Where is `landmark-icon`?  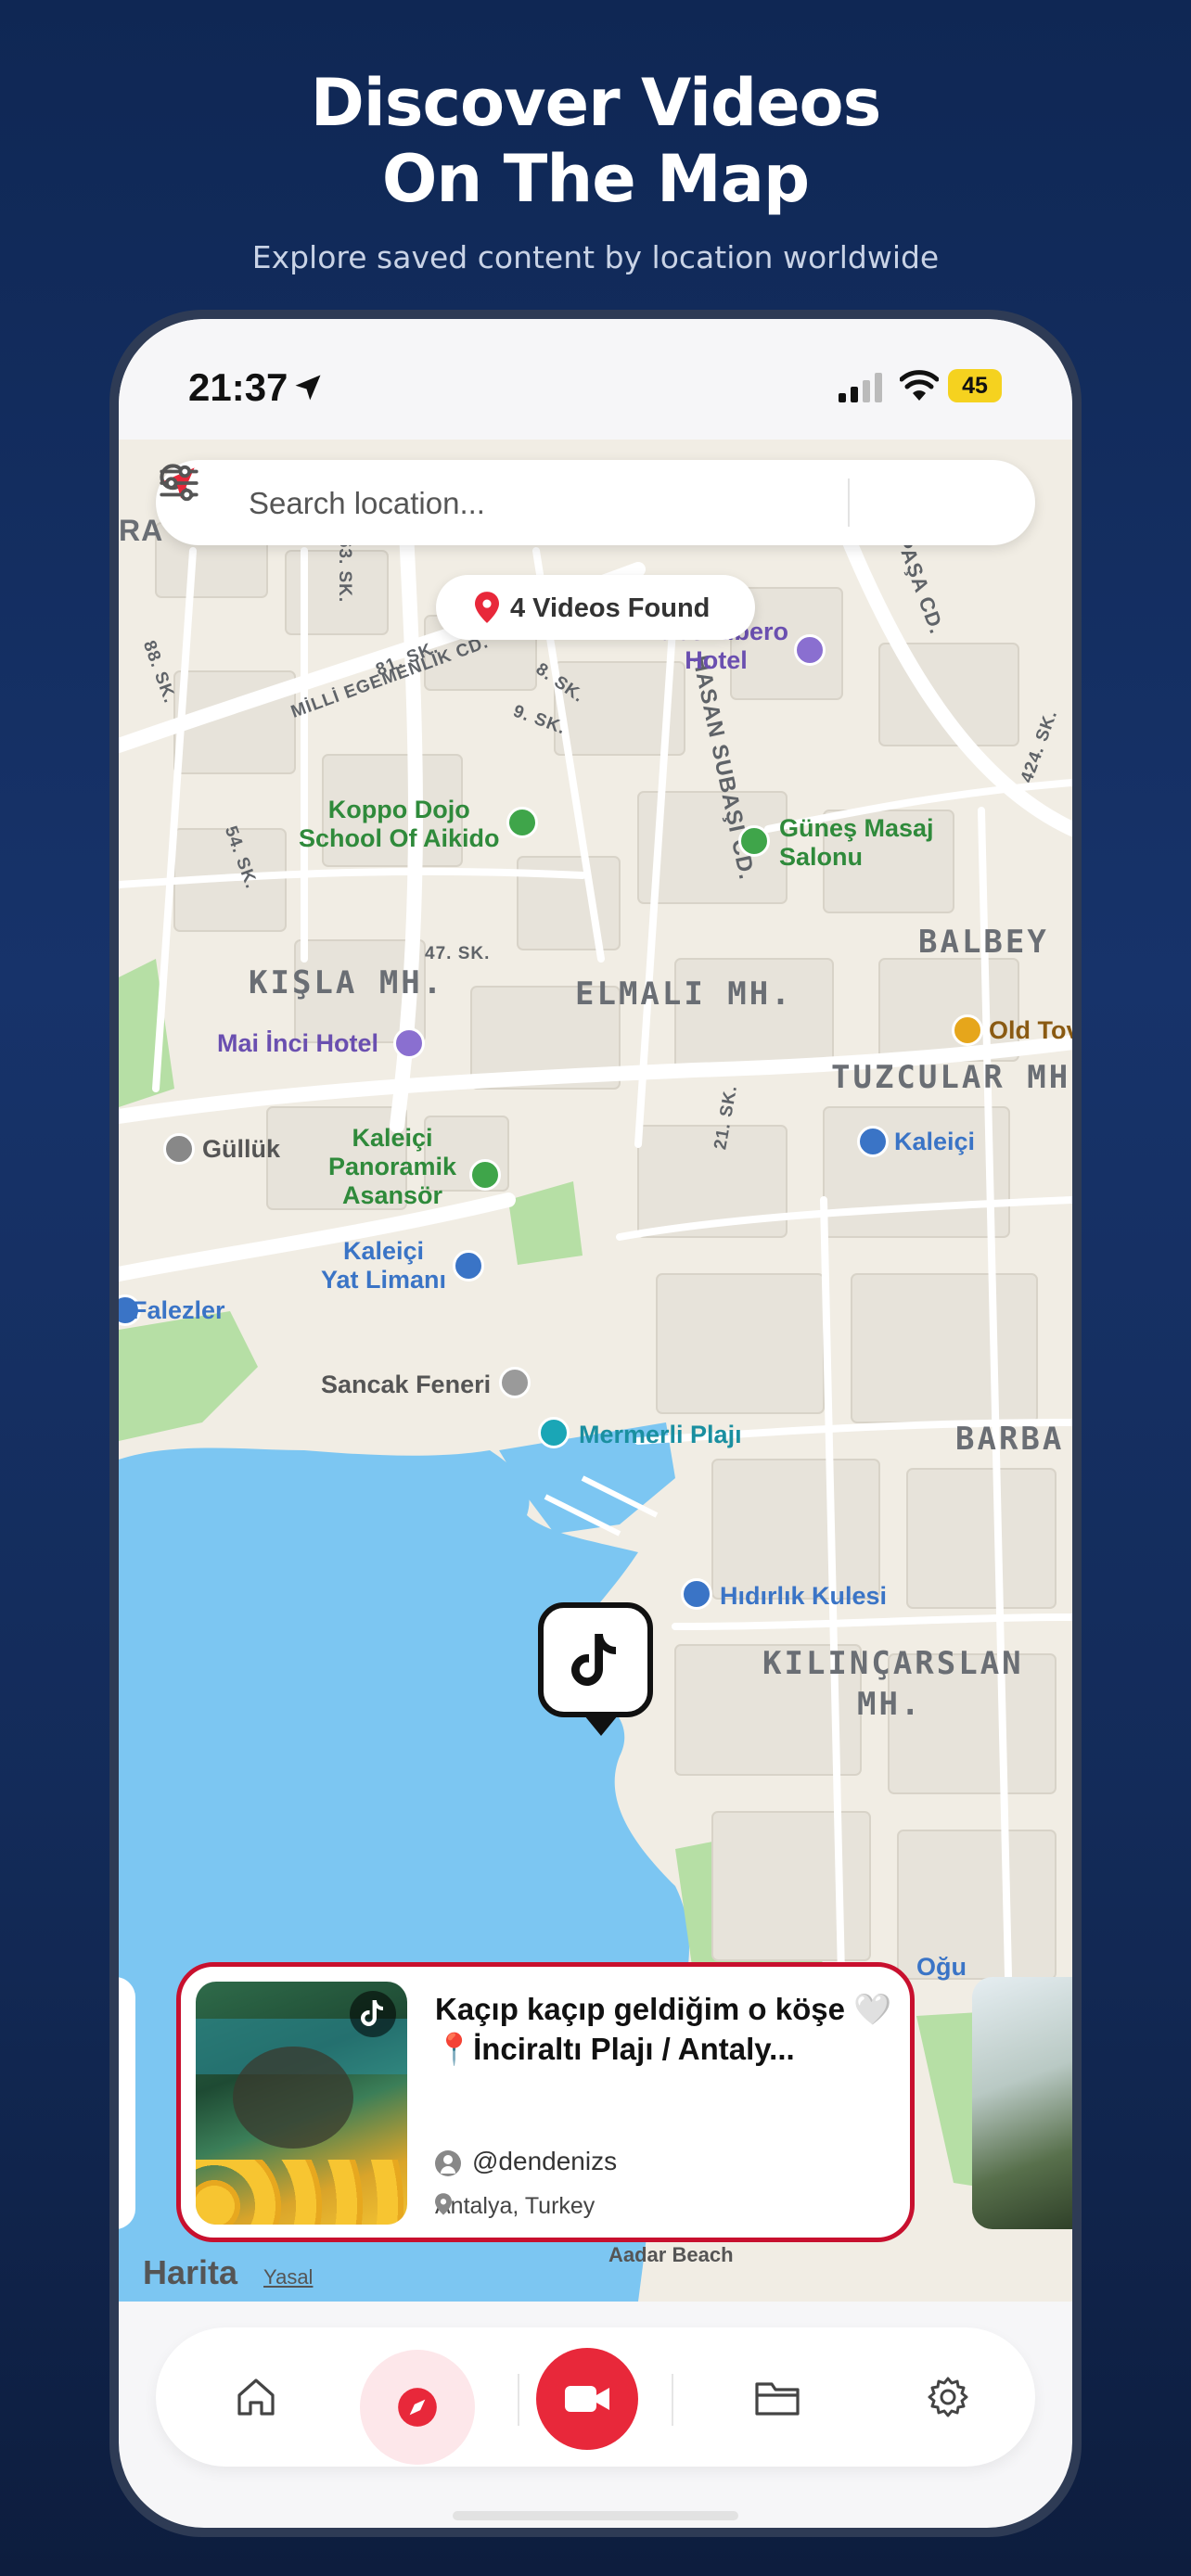
landmark-icon is located at coordinates (179, 1149).